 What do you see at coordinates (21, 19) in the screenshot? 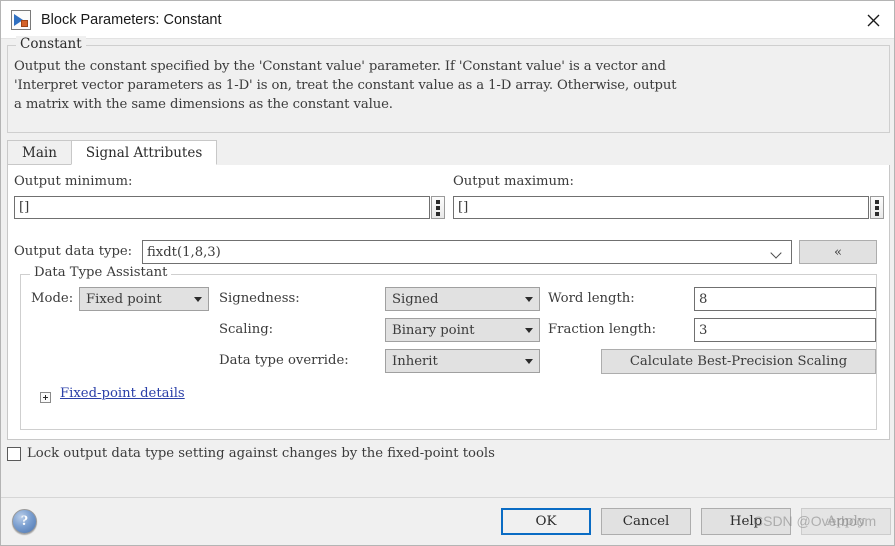
I see `simulink-block-icon` at bounding box center [21, 19].